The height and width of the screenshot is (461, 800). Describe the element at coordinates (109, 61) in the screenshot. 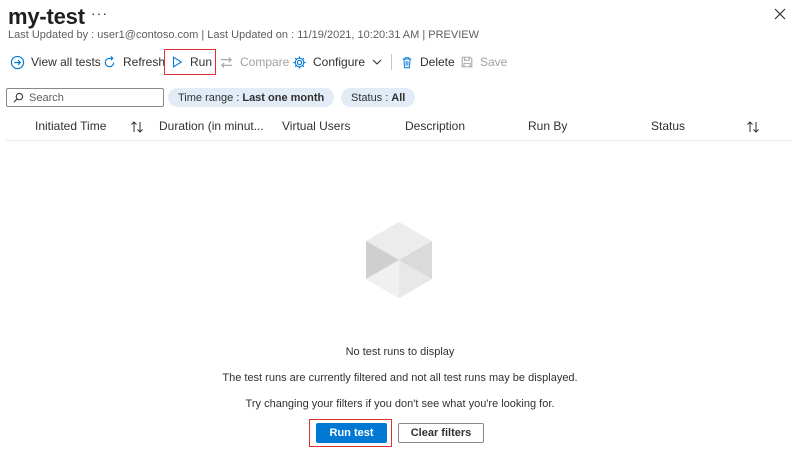

I see `refresh-icon` at that location.